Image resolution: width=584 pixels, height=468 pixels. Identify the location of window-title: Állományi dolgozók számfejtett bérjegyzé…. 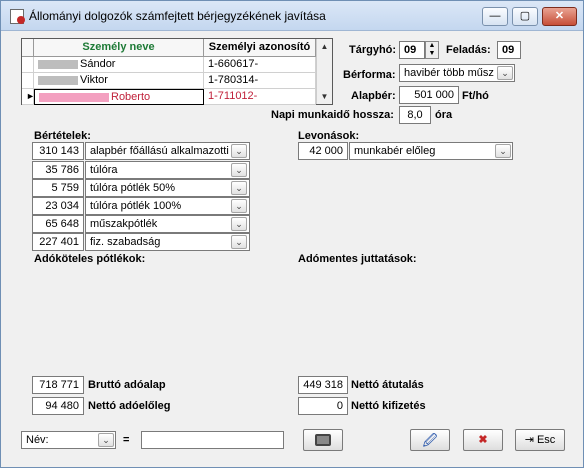
(177, 16).